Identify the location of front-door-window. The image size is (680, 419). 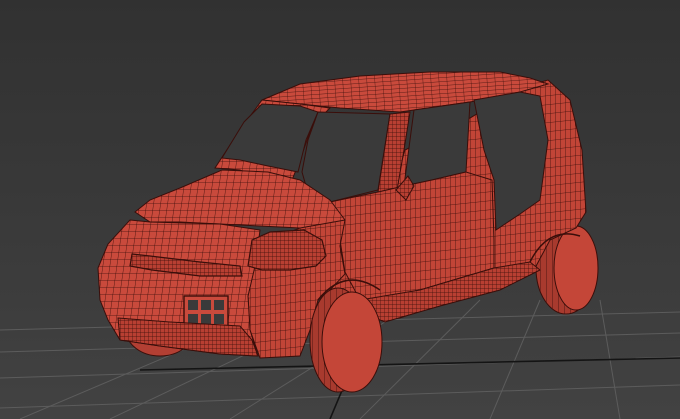
(346, 157).